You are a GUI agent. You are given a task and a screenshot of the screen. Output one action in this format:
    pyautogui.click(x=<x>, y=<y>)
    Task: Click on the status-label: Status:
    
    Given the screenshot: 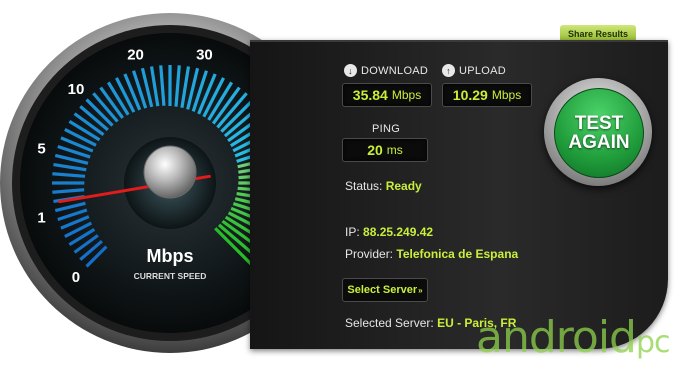 What is the action you would take?
    pyautogui.click(x=364, y=186)
    